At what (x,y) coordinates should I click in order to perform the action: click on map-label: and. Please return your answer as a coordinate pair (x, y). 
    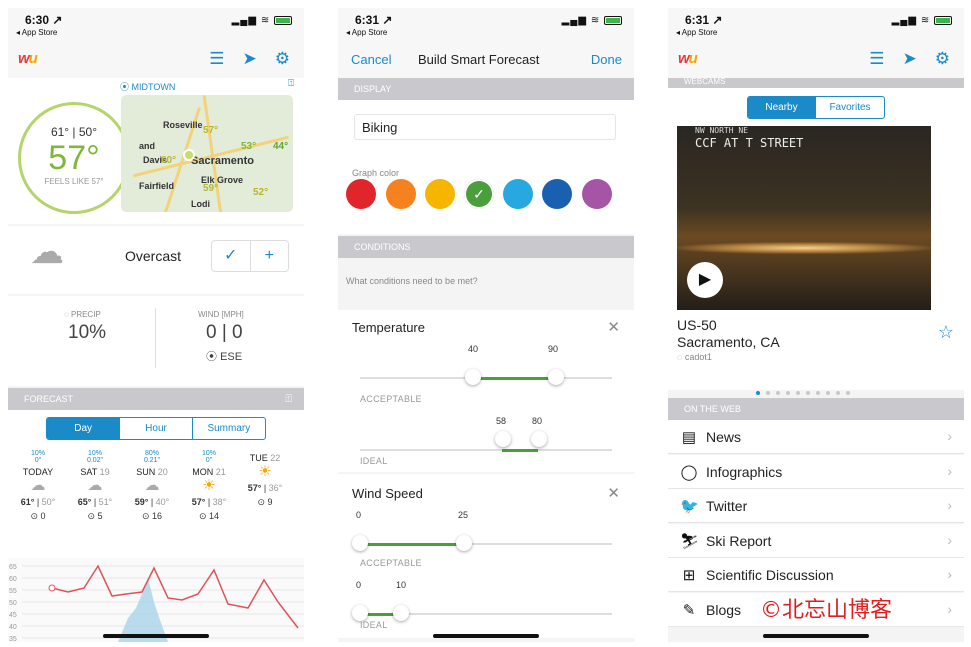
    Looking at the image, I should click on (147, 146).